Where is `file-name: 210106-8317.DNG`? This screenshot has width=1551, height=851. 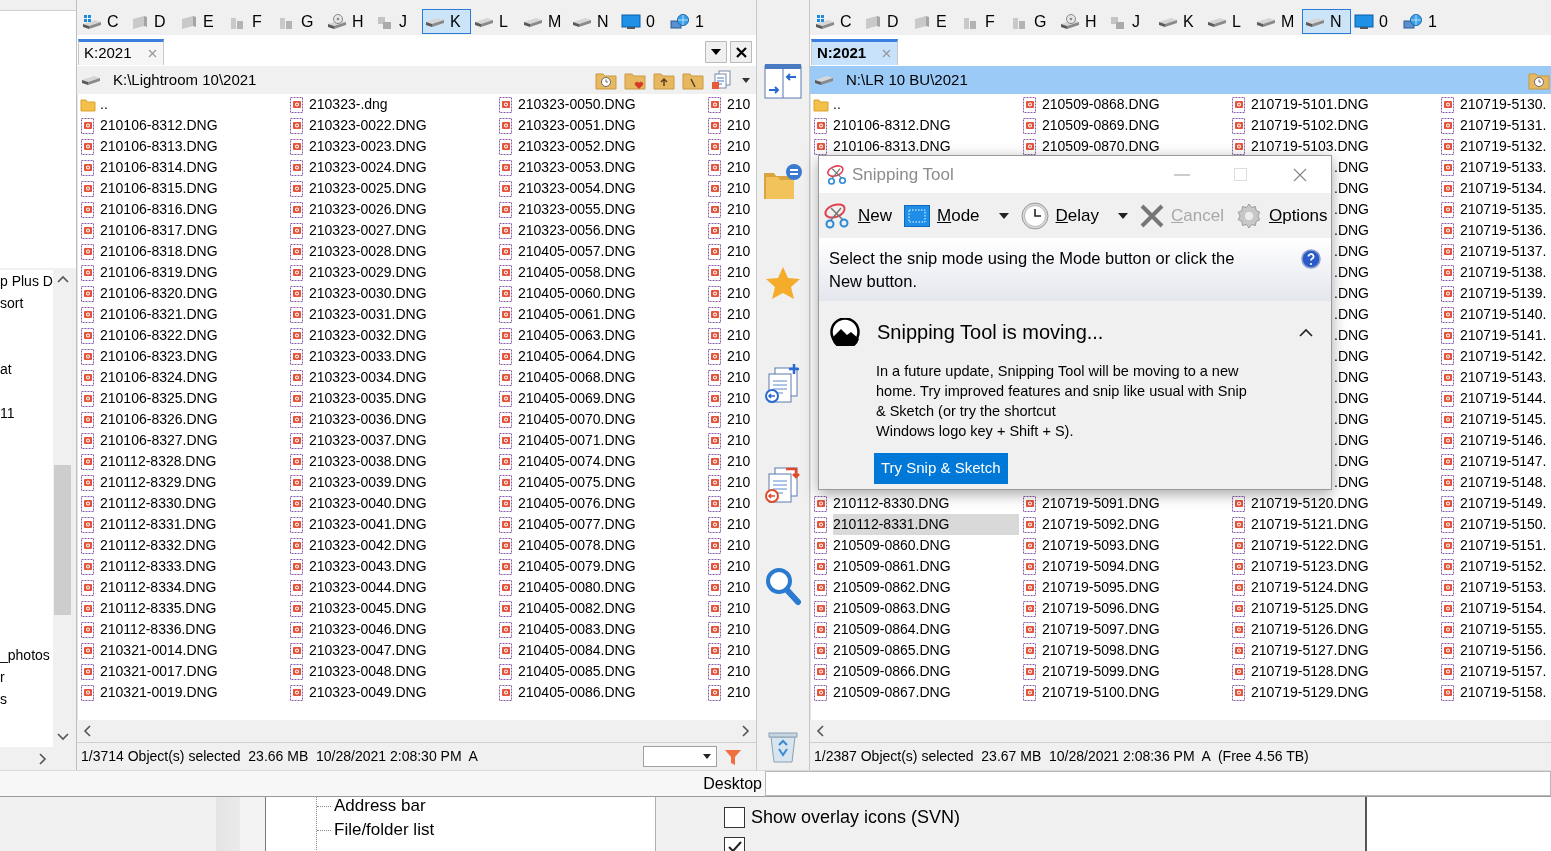 file-name: 210106-8317.DNG is located at coordinates (161, 230).